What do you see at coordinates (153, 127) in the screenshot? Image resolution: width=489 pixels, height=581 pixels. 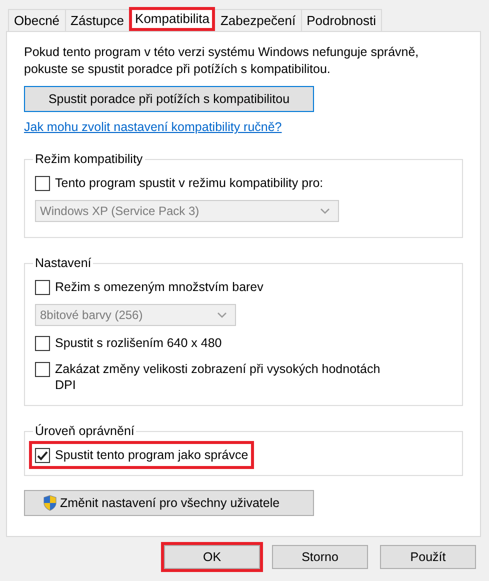 I see `help-link: Jak mohu zvolit nastavení kompatibility ručně?` at bounding box center [153, 127].